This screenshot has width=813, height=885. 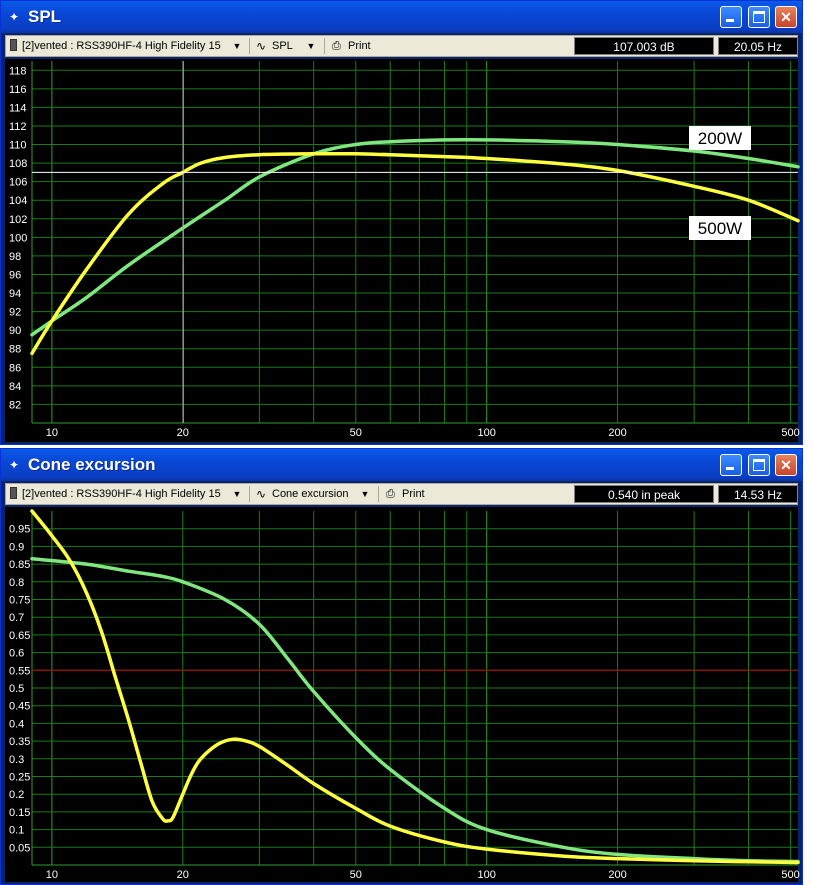 I want to click on y-tick-label: 0.15, so click(x=19, y=813).